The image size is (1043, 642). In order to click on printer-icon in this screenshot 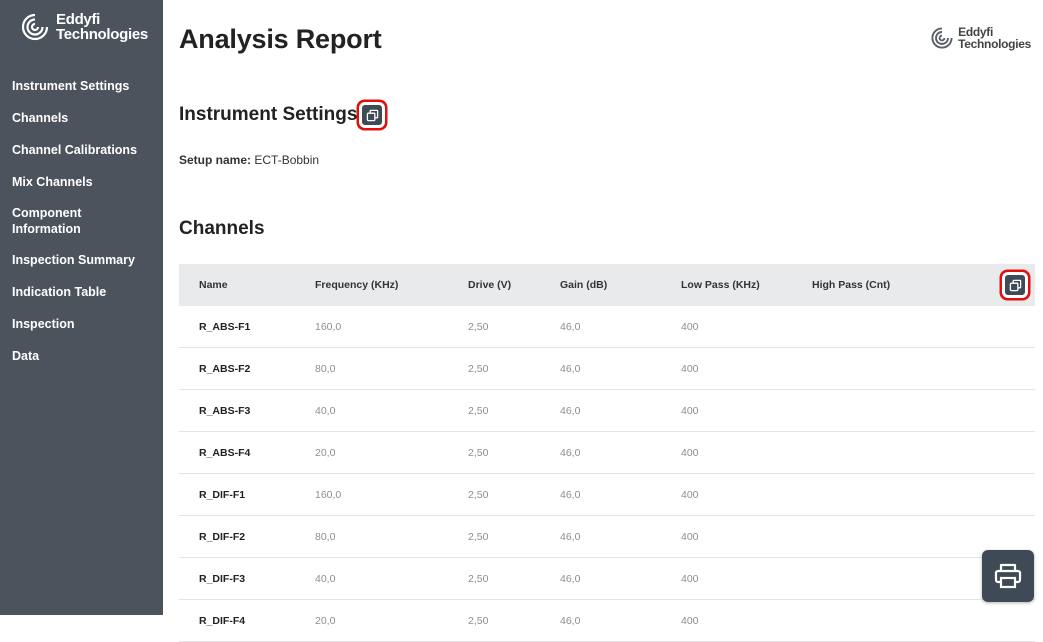, I will do `click(1008, 576)`.